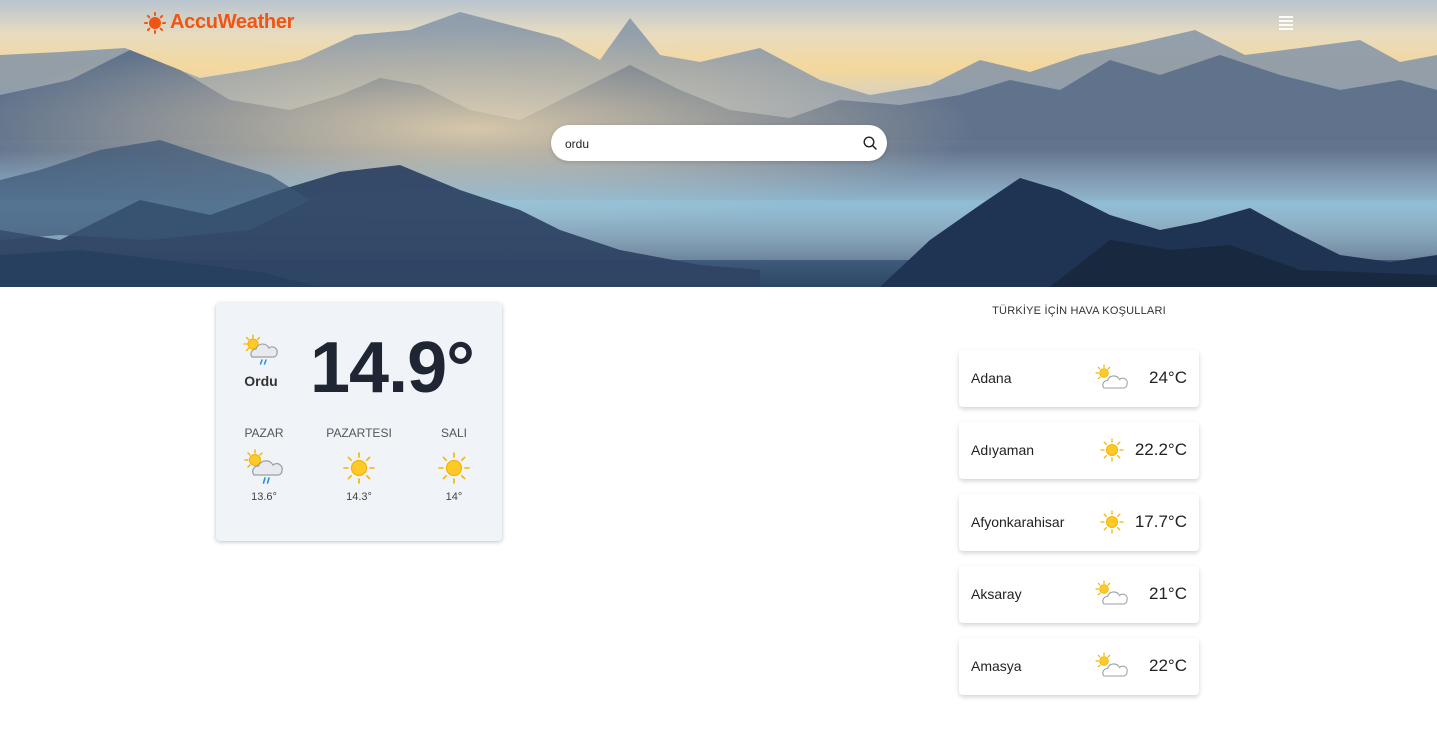 This screenshot has height=737, width=1437. What do you see at coordinates (996, 666) in the screenshot?
I see `city-name: Amasya` at bounding box center [996, 666].